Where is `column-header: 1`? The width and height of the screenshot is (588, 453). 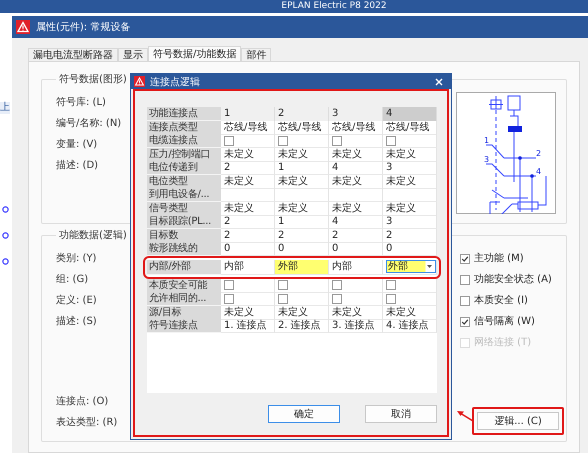 column-header: 1 is located at coordinates (248, 114).